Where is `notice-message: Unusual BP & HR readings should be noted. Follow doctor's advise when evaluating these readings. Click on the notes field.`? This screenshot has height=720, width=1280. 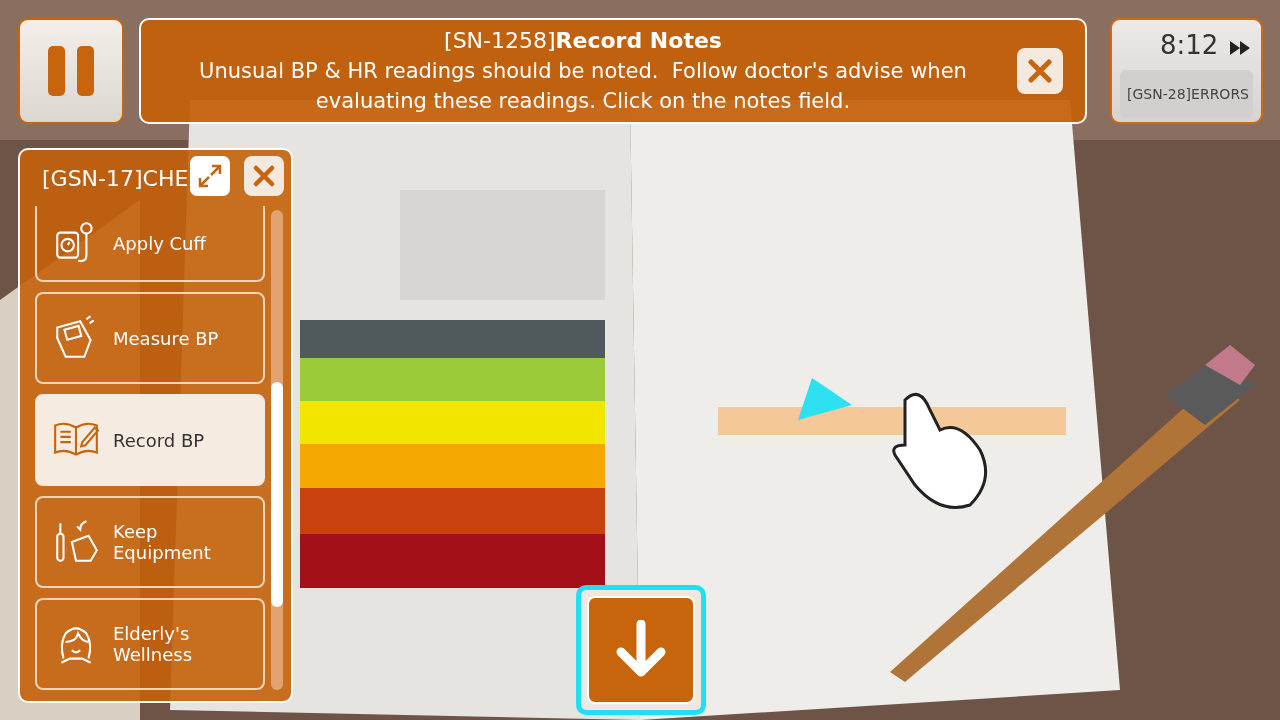 notice-message: Unusual BP & HR readings should be noted. Follow doctor's advise when evaluating these readings. Click on the notes field. is located at coordinates (583, 86).